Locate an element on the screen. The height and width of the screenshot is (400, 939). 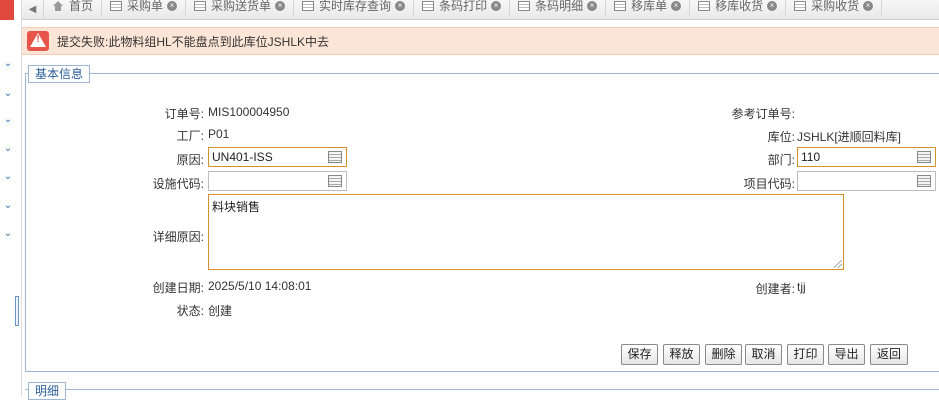
export-button: 导出 is located at coordinates (846, 354).